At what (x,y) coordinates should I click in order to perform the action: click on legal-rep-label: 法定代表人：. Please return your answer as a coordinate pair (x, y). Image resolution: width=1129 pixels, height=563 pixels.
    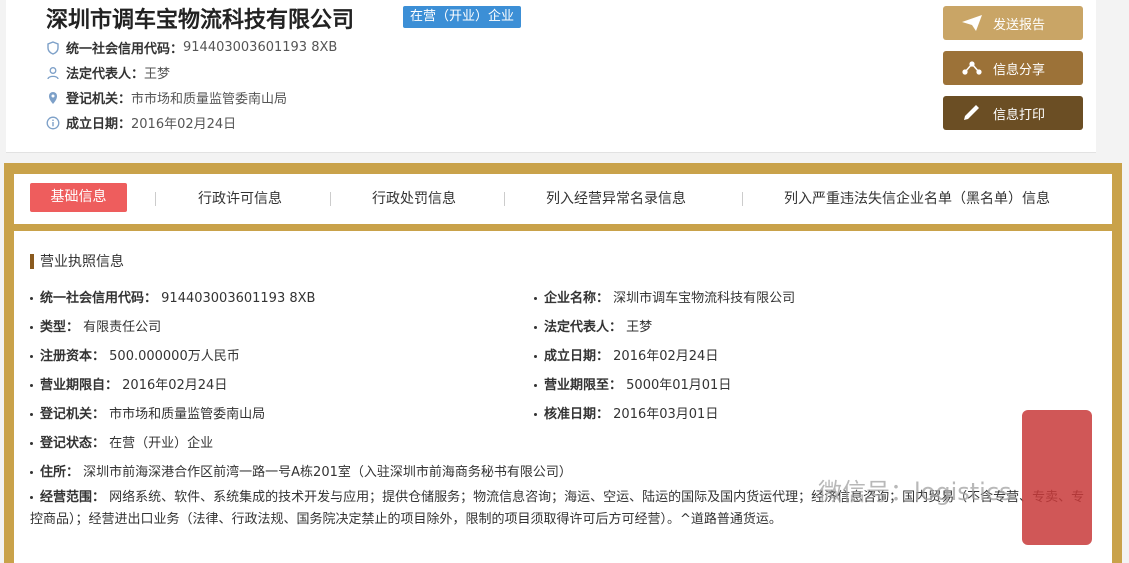
    Looking at the image, I should click on (105, 74).